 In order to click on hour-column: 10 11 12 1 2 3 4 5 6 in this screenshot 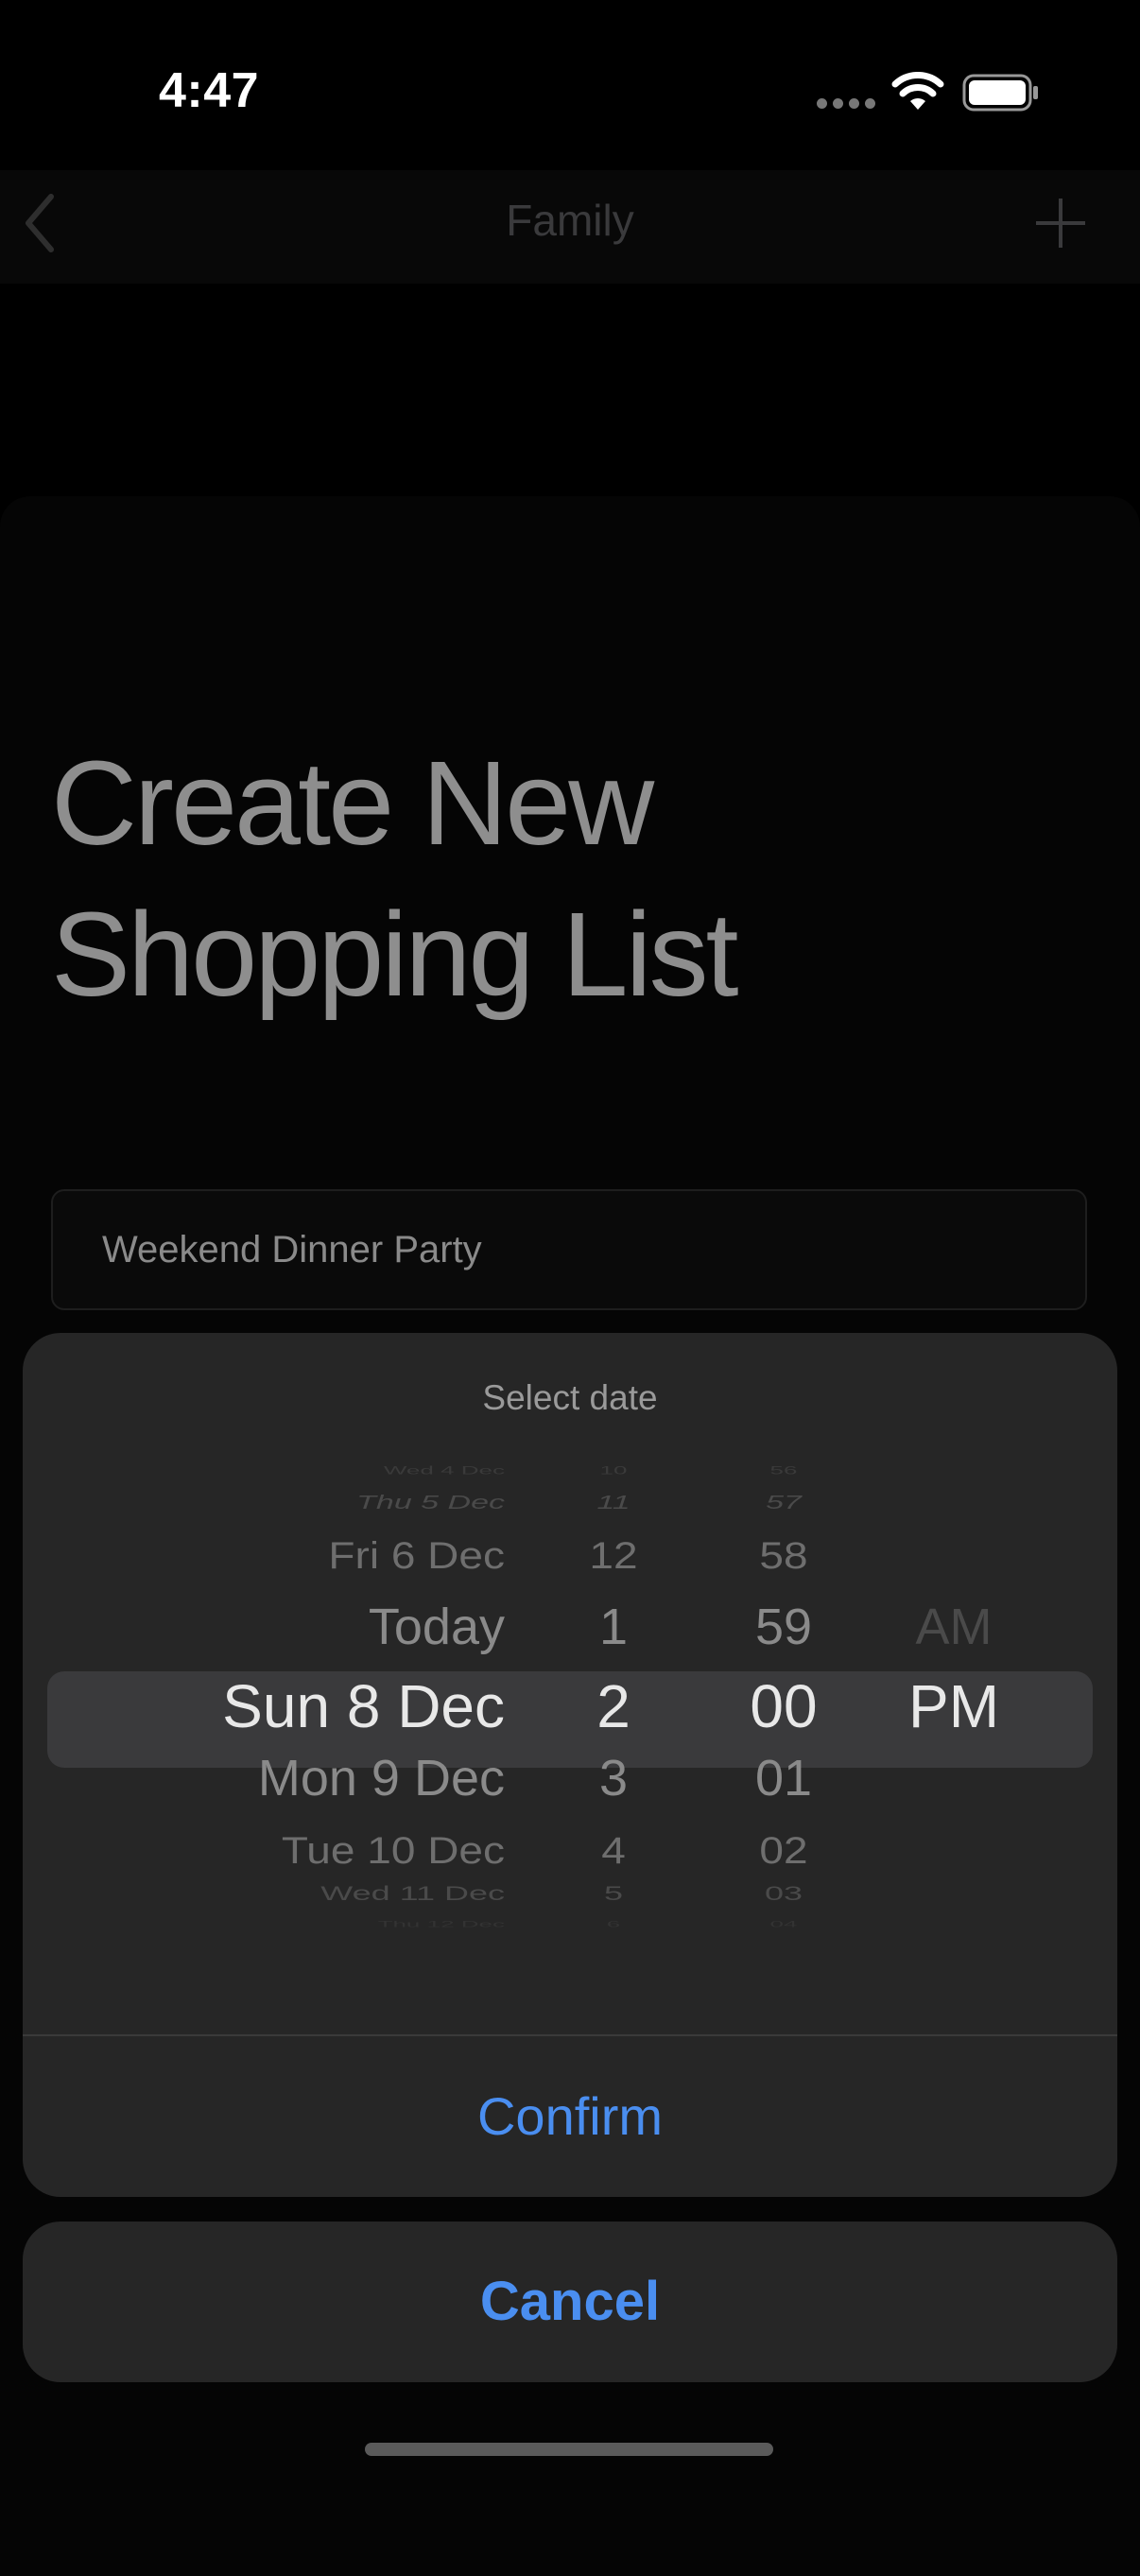, I will do `click(613, 1730)`.